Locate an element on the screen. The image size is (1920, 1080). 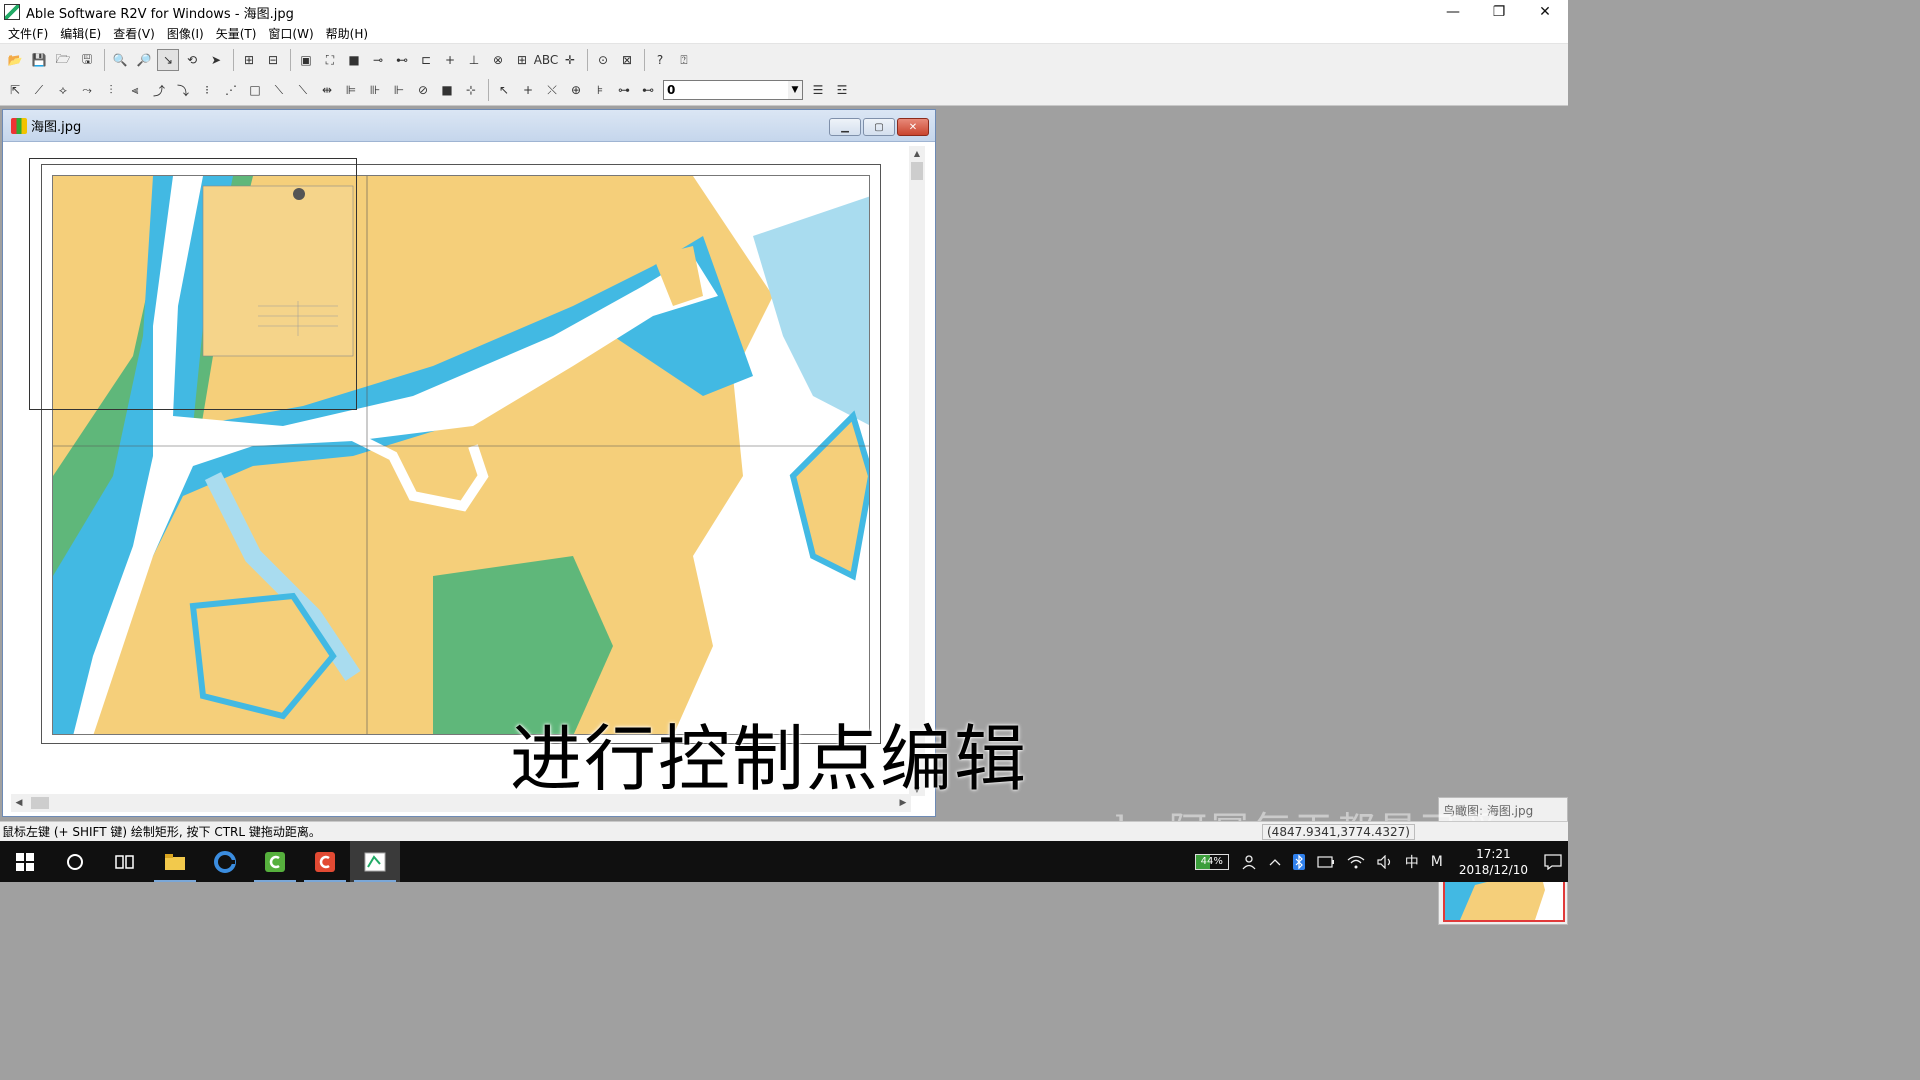
horizontal-scroll-thumb is located at coordinates (40, 803).